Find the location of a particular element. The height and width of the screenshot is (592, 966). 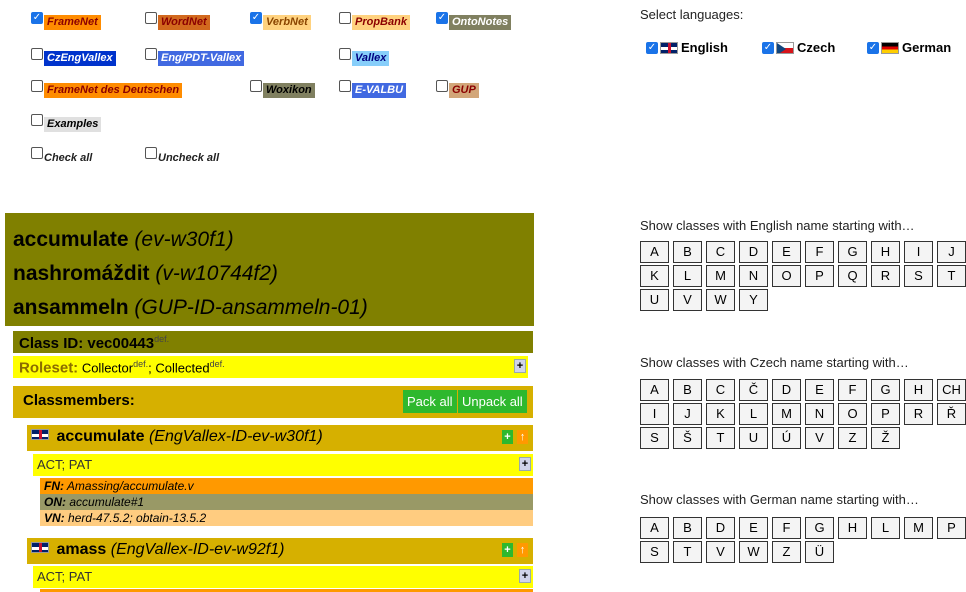

letter-button: Č is located at coordinates (753, 390).